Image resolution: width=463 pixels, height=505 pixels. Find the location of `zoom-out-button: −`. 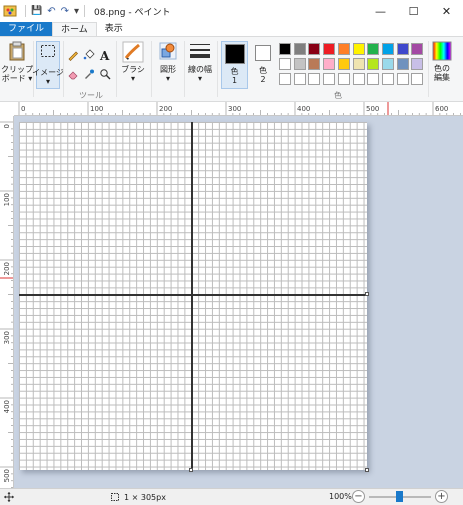

zoom-out-button: − is located at coordinates (358, 496).